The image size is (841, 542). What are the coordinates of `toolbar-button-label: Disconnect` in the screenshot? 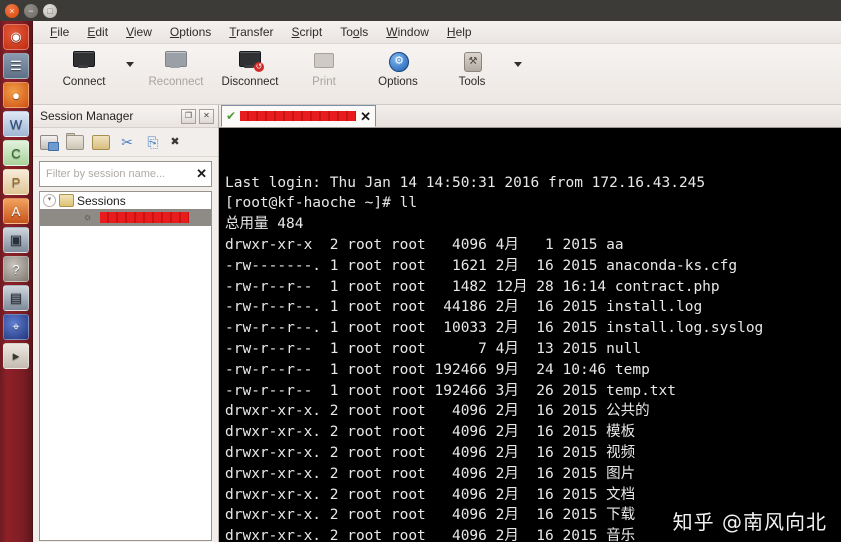 It's located at (250, 82).